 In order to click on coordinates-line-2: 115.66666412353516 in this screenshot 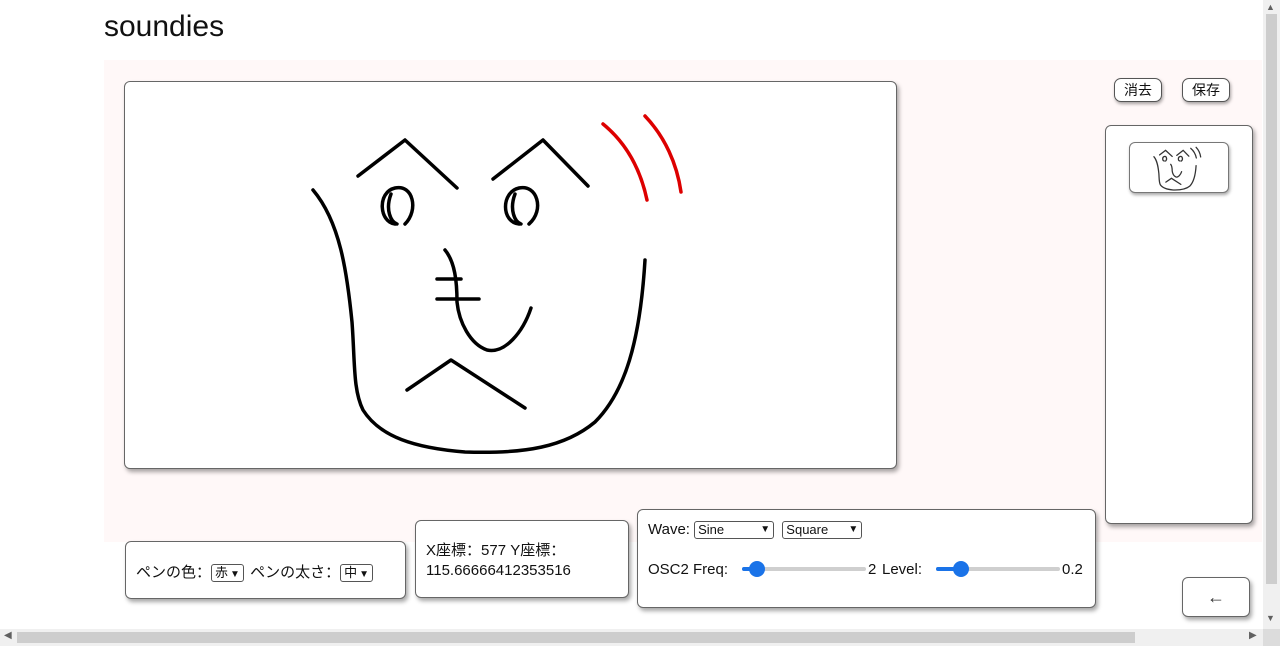, I will do `click(498, 570)`.